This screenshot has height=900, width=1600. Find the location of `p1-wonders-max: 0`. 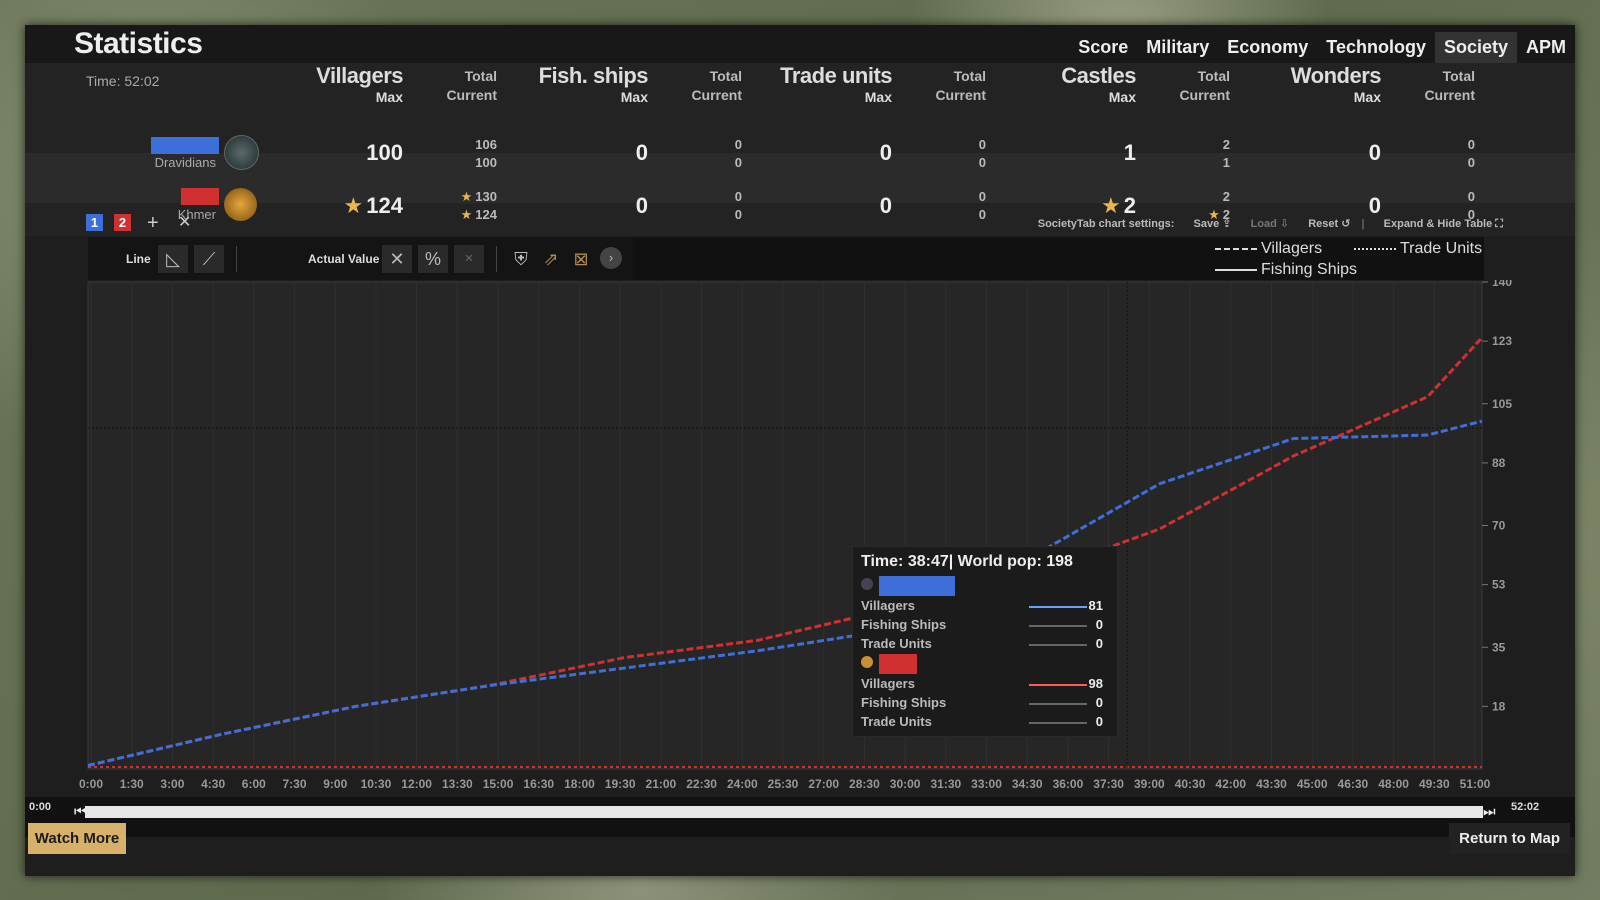

p1-wonders-max: 0 is located at coordinates (1374, 152).